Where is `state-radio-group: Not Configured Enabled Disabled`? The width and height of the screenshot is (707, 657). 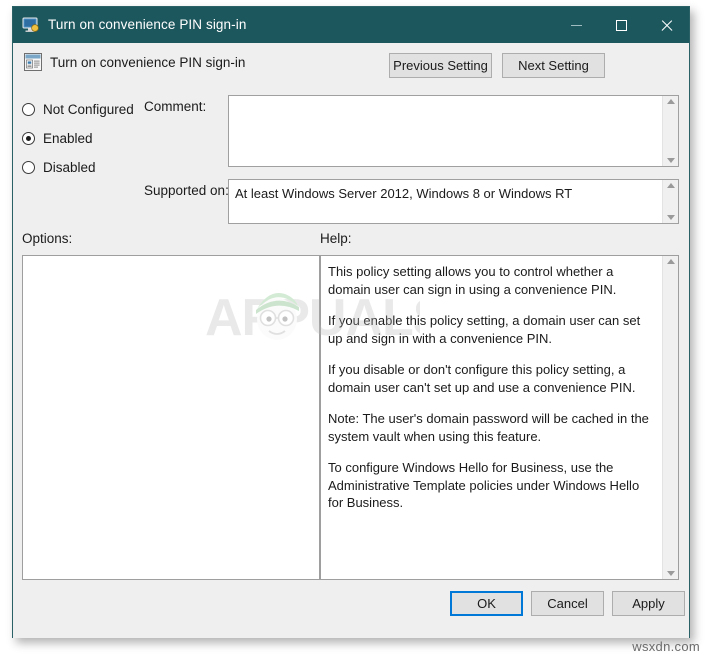 state-radio-group: Not Configured Enabled Disabled is located at coordinates (84, 138).